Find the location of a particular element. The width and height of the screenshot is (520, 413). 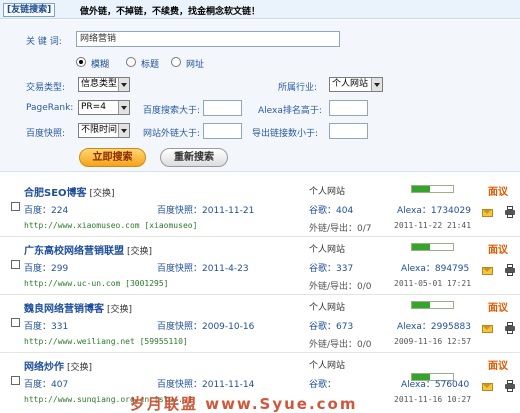

result-url: http://www.weiliang.net [59955110] is located at coordinates (106, 341).